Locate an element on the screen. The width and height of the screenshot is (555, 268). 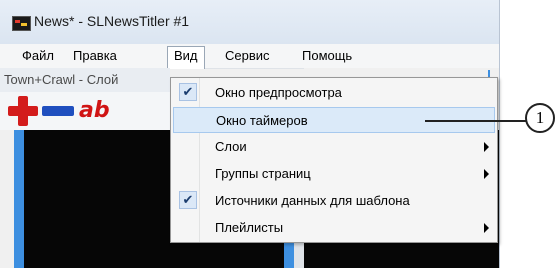
menu-file: Файл is located at coordinates (38, 56).